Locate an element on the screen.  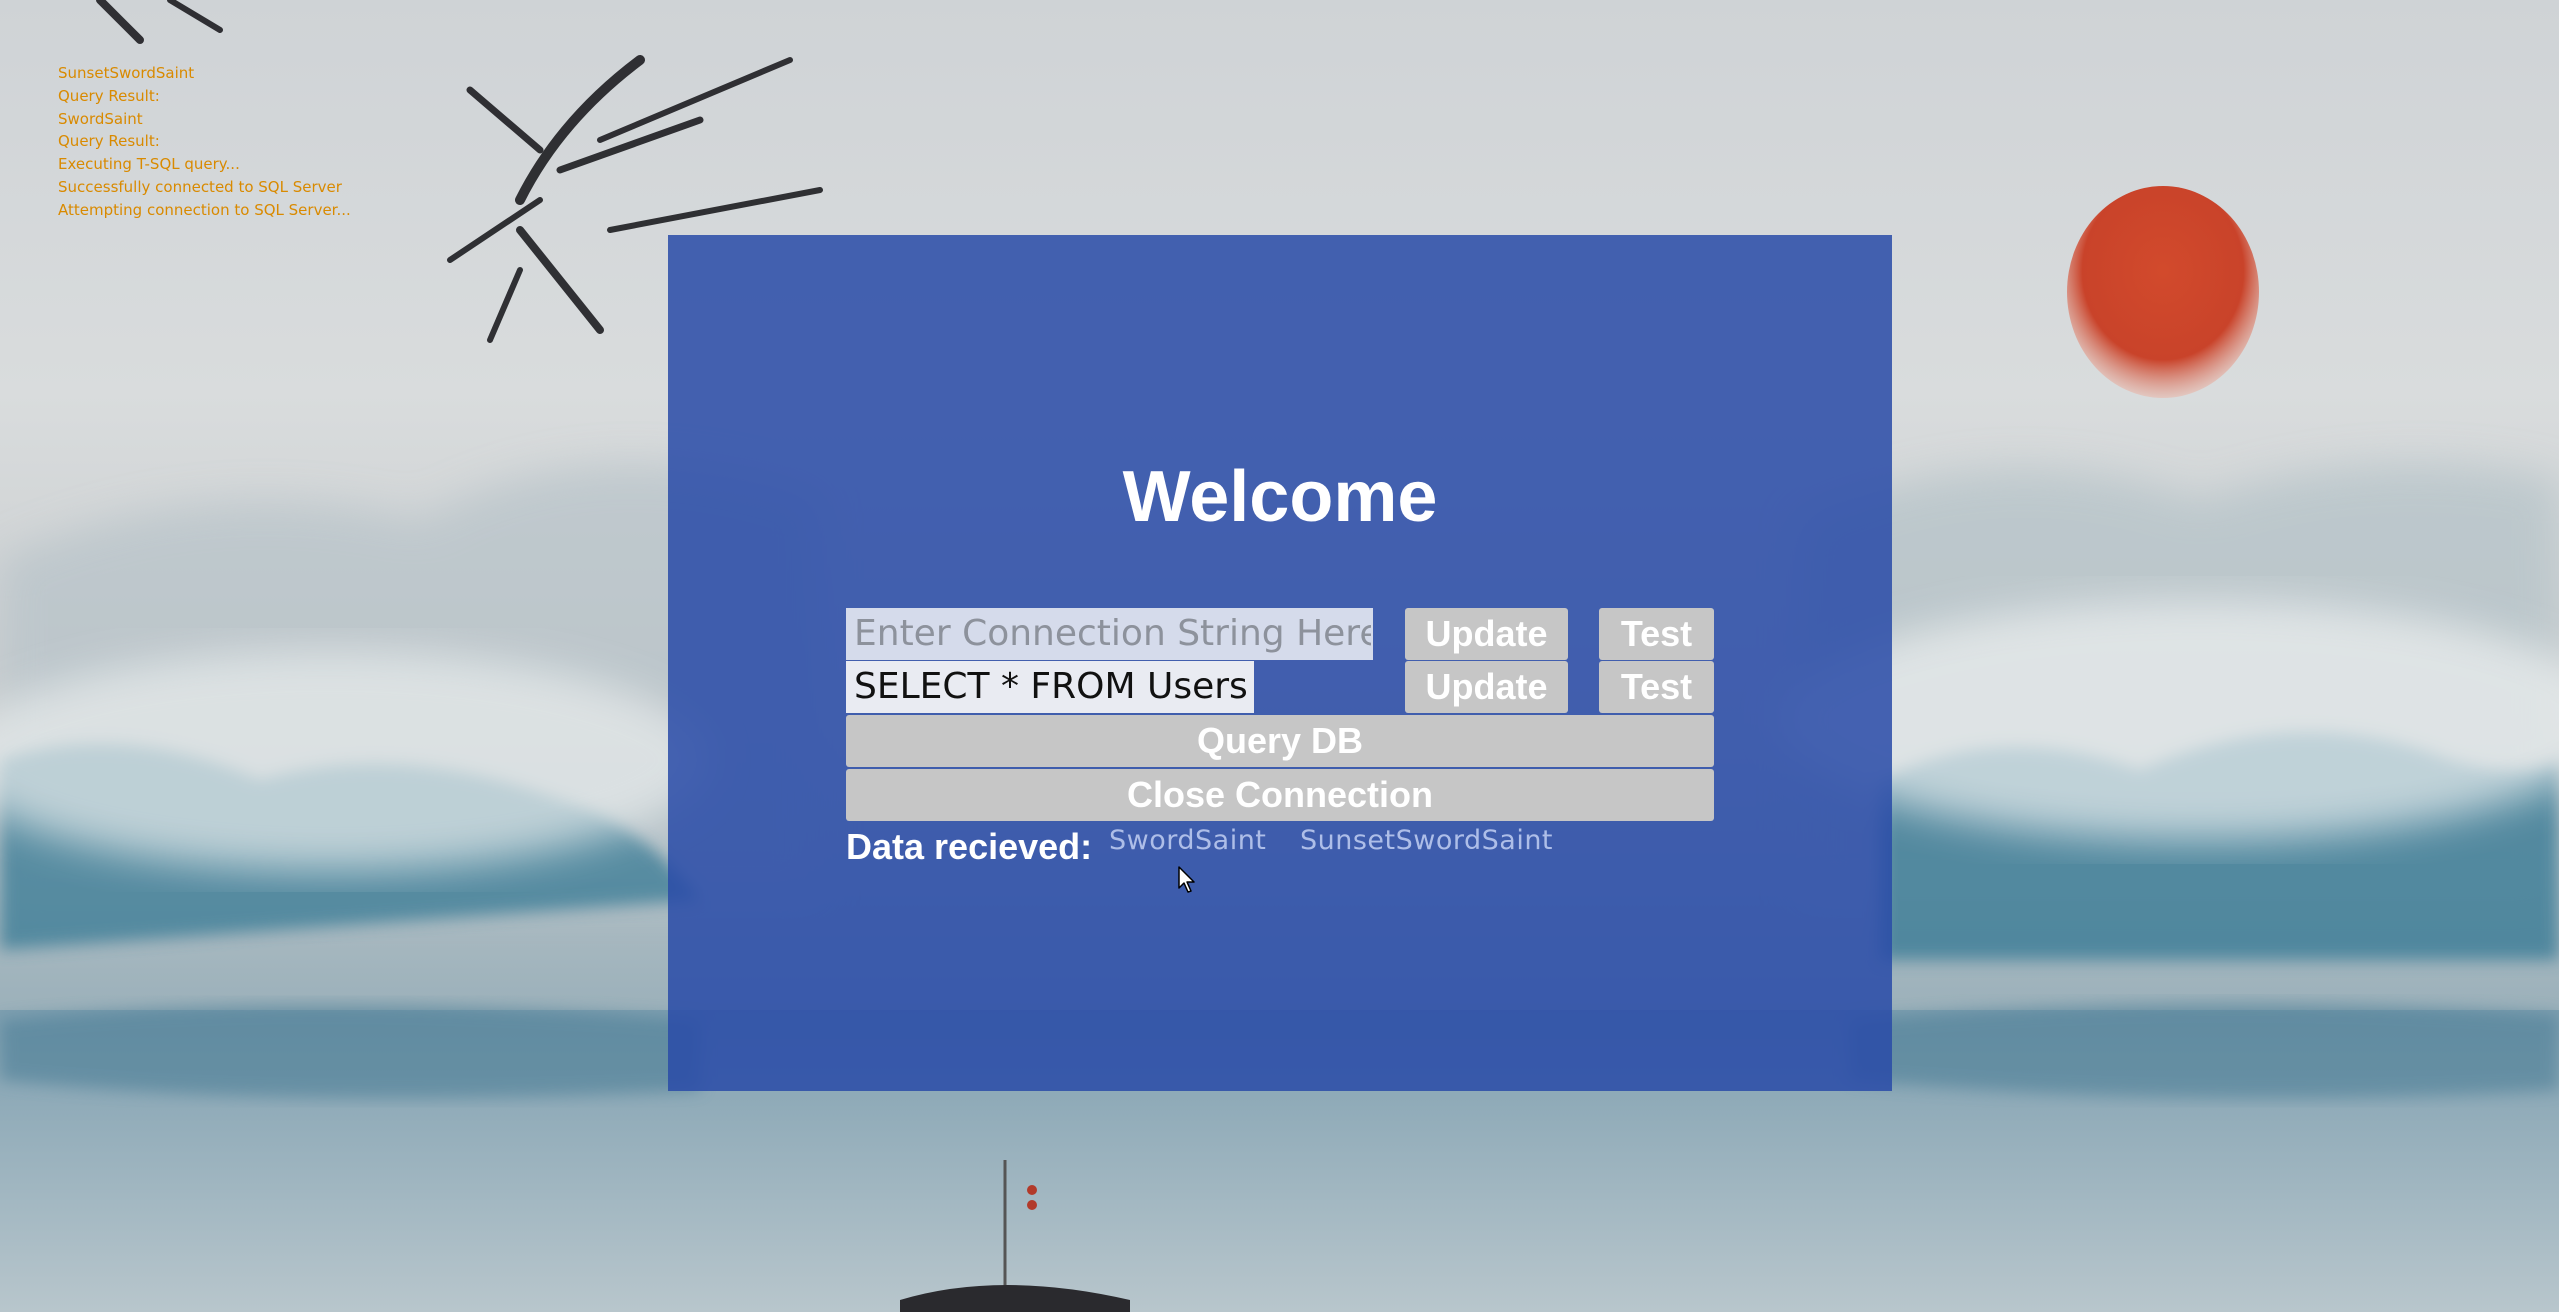
data-item: SunsetSwordSaint is located at coordinates (1427, 840).